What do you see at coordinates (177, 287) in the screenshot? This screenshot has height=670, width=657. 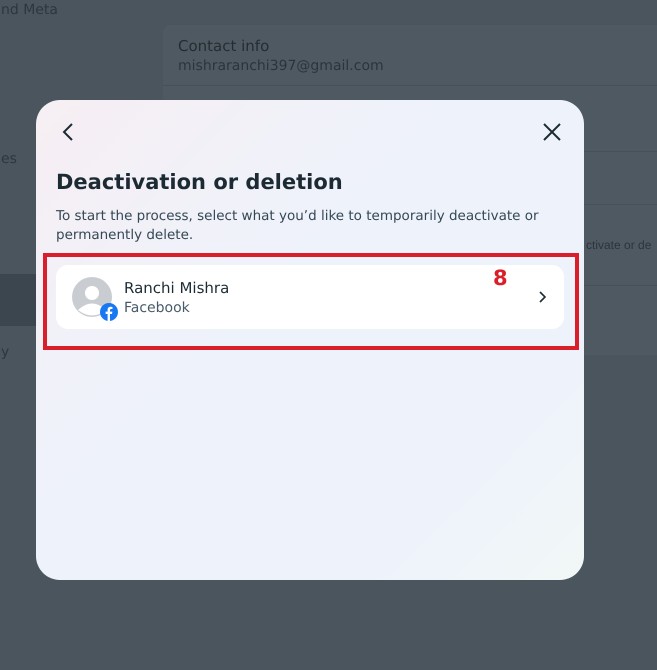 I see `account-name: Ranchi Mishra` at bounding box center [177, 287].